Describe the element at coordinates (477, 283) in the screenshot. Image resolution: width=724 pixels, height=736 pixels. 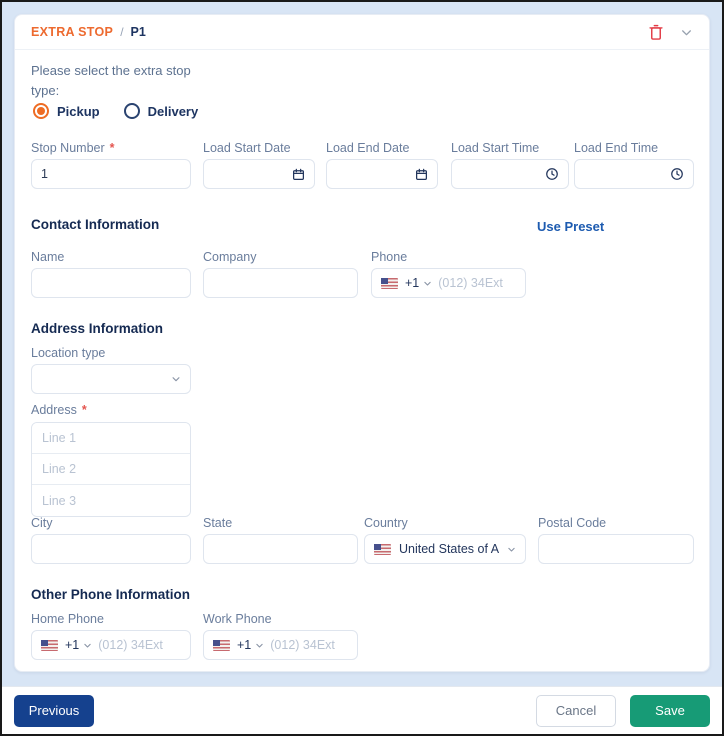
I see `phone-input` at that location.